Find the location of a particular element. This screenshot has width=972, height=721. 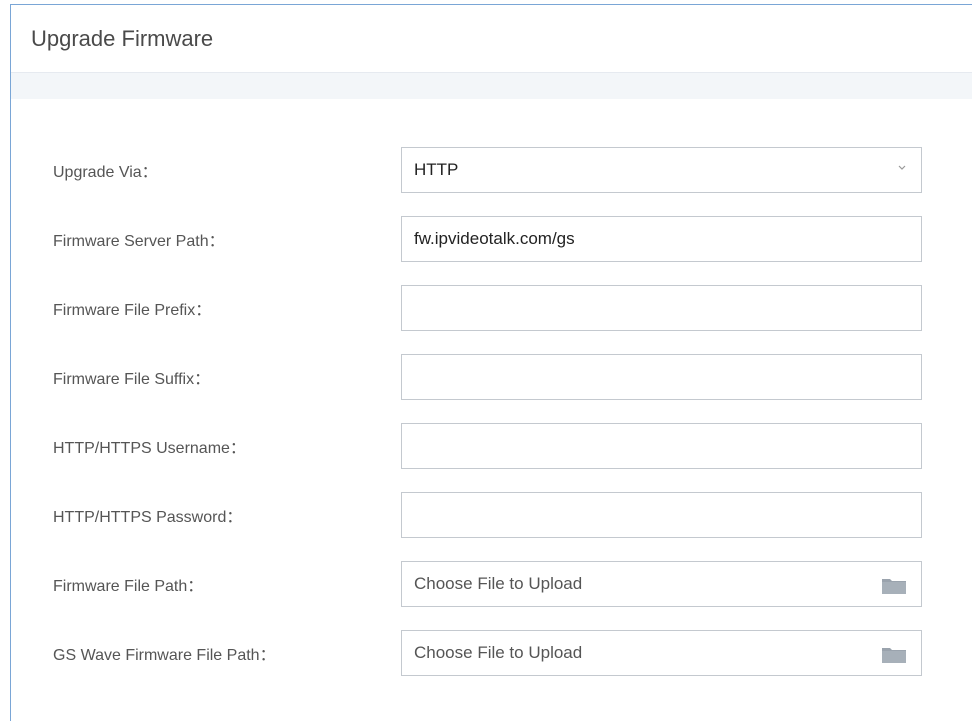

gs-wave-path-label: GS Wave Firmware File Path： is located at coordinates (164, 655).